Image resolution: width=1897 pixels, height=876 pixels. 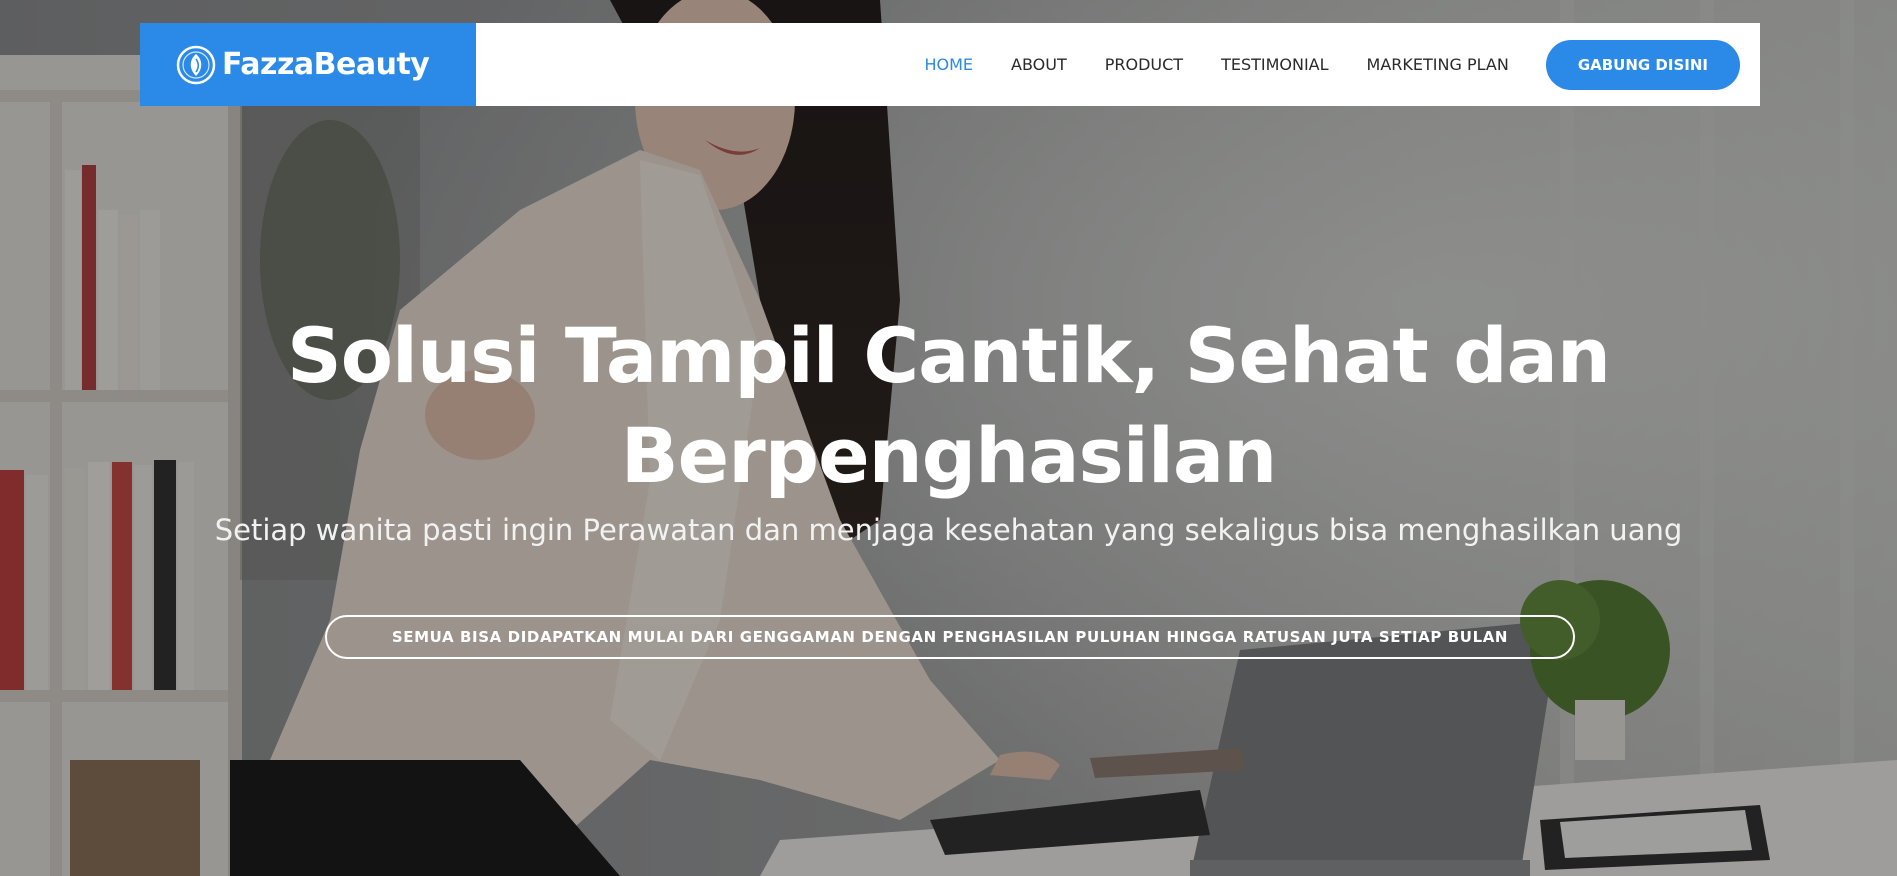 I want to click on brand-logo: FazzaBeauty, so click(x=308, y=64).